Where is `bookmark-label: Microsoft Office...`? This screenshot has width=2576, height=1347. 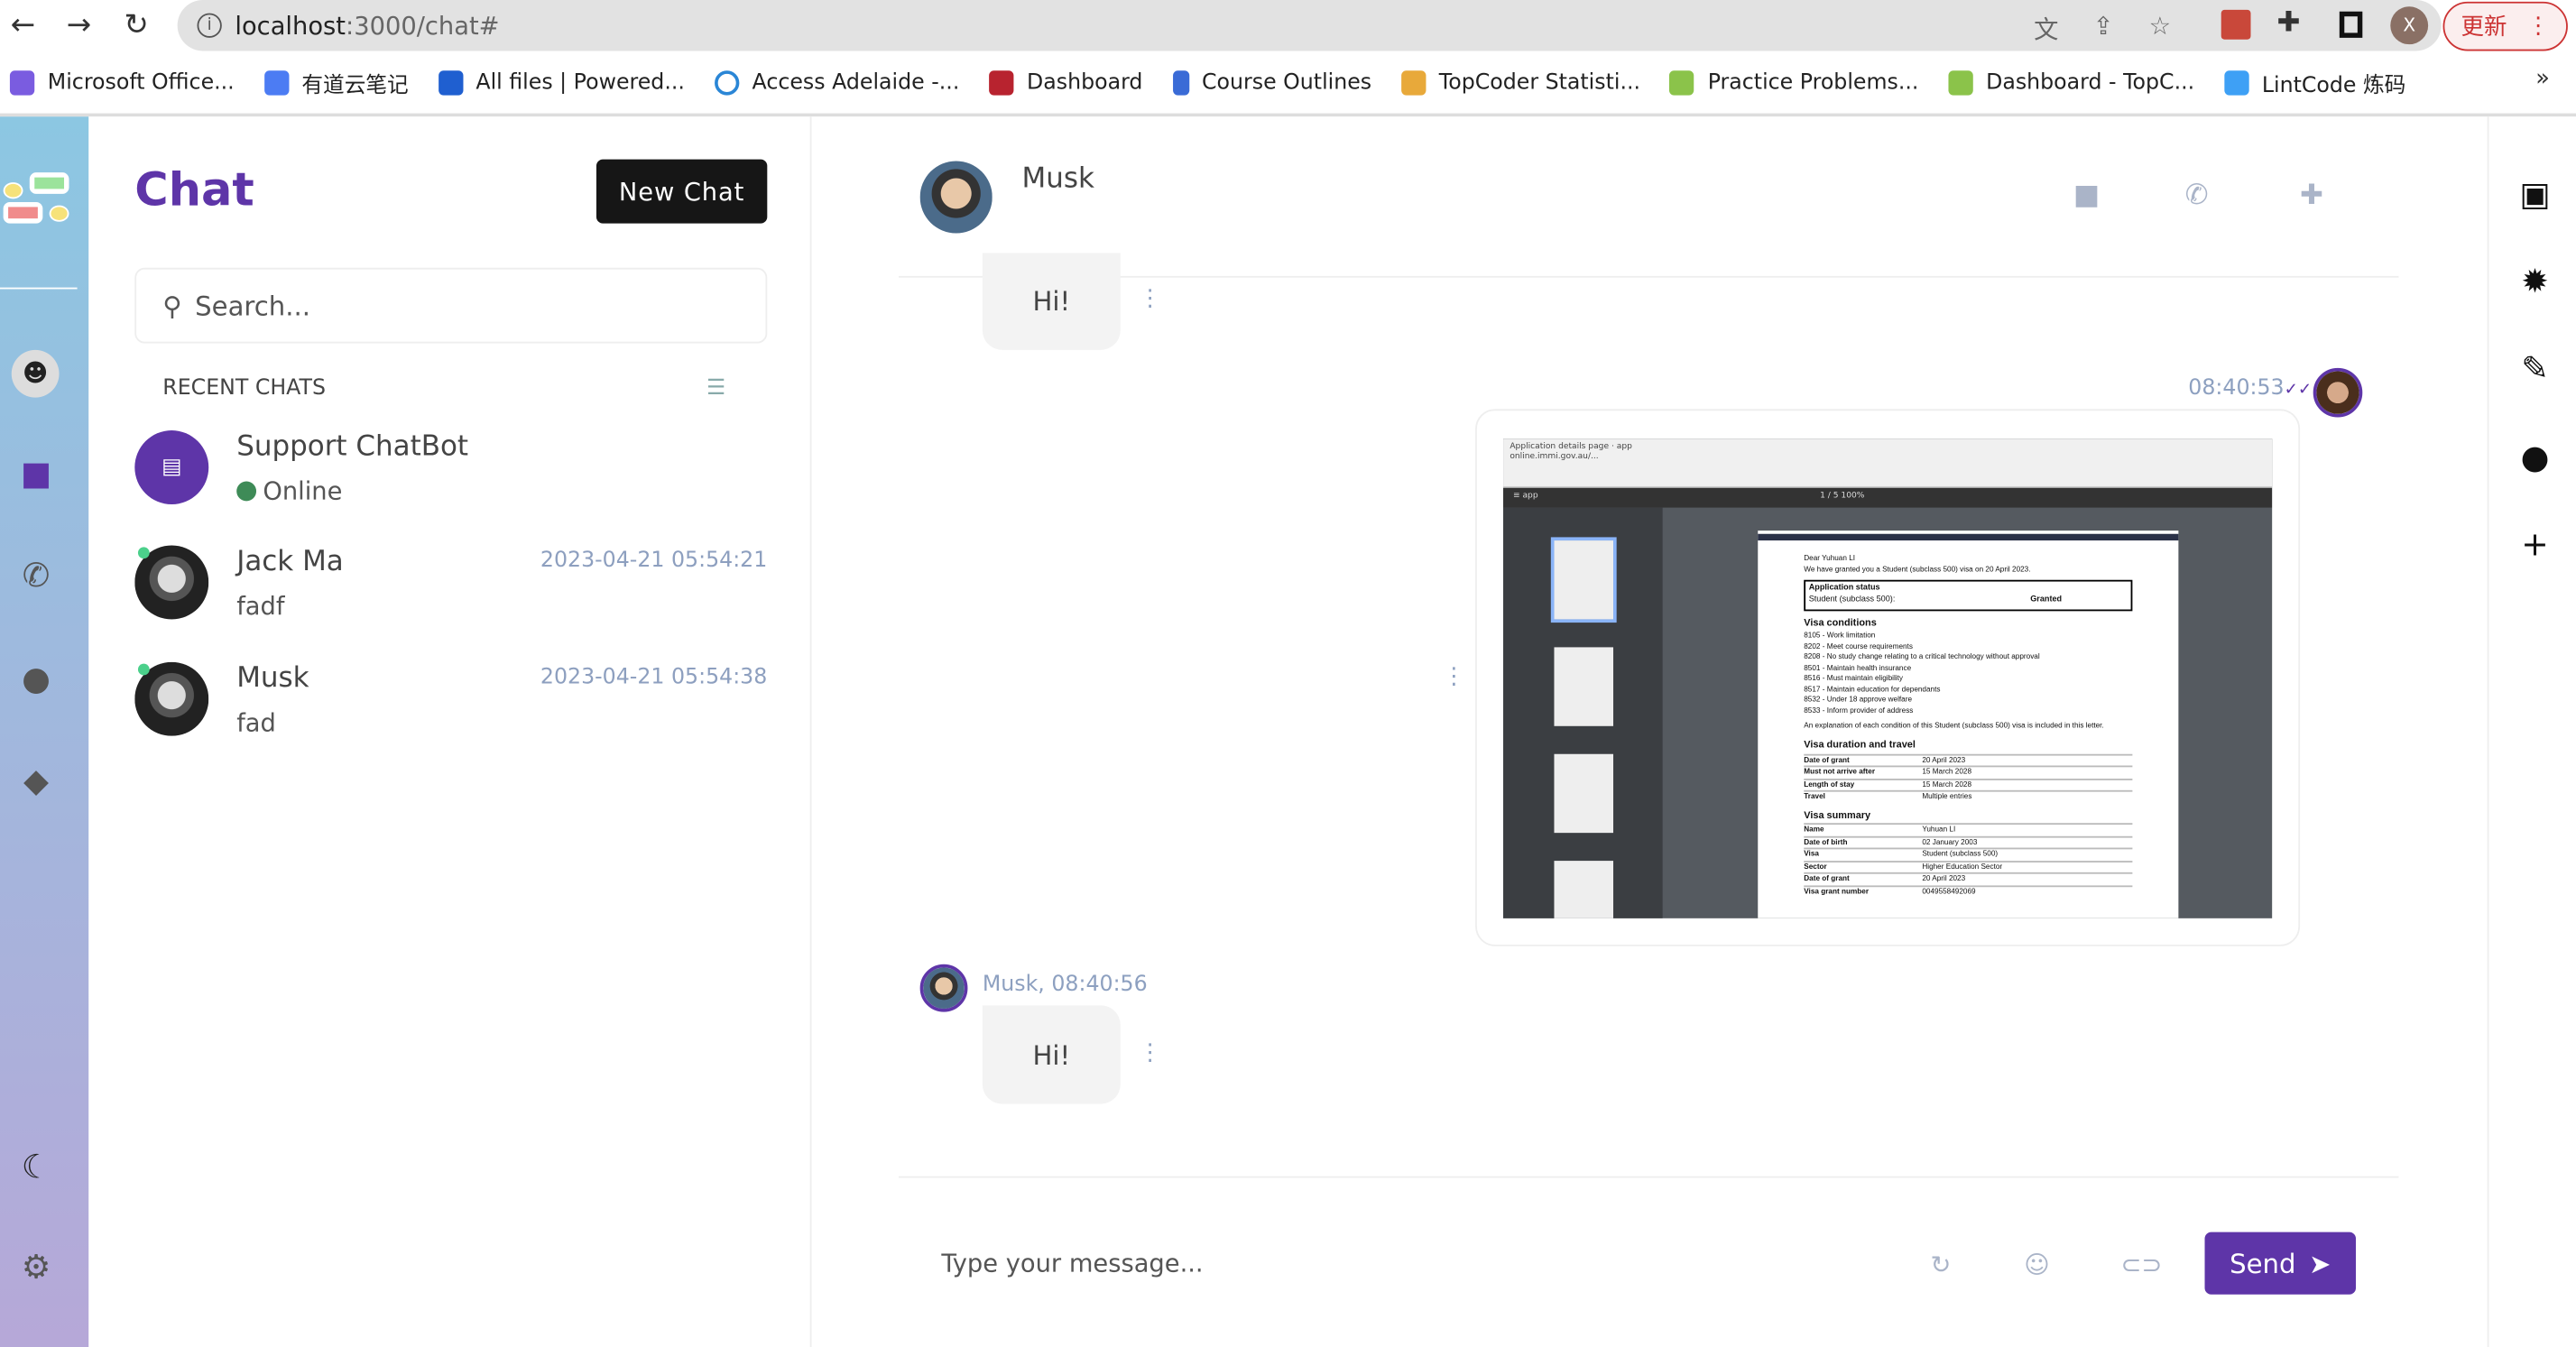
bookmark-label: Microsoft Office... is located at coordinates (141, 82).